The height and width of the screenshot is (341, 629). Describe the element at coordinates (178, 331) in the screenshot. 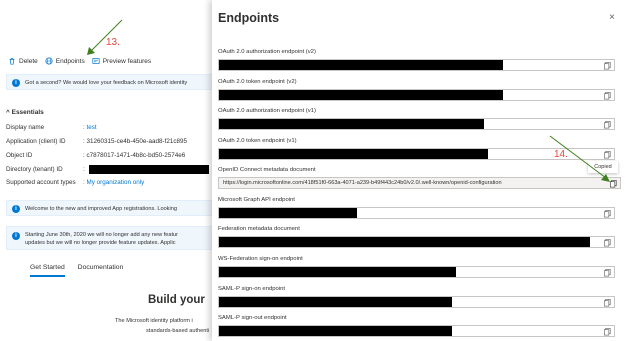

I see `build-subtitle-line-2: standards-based authenti` at that location.